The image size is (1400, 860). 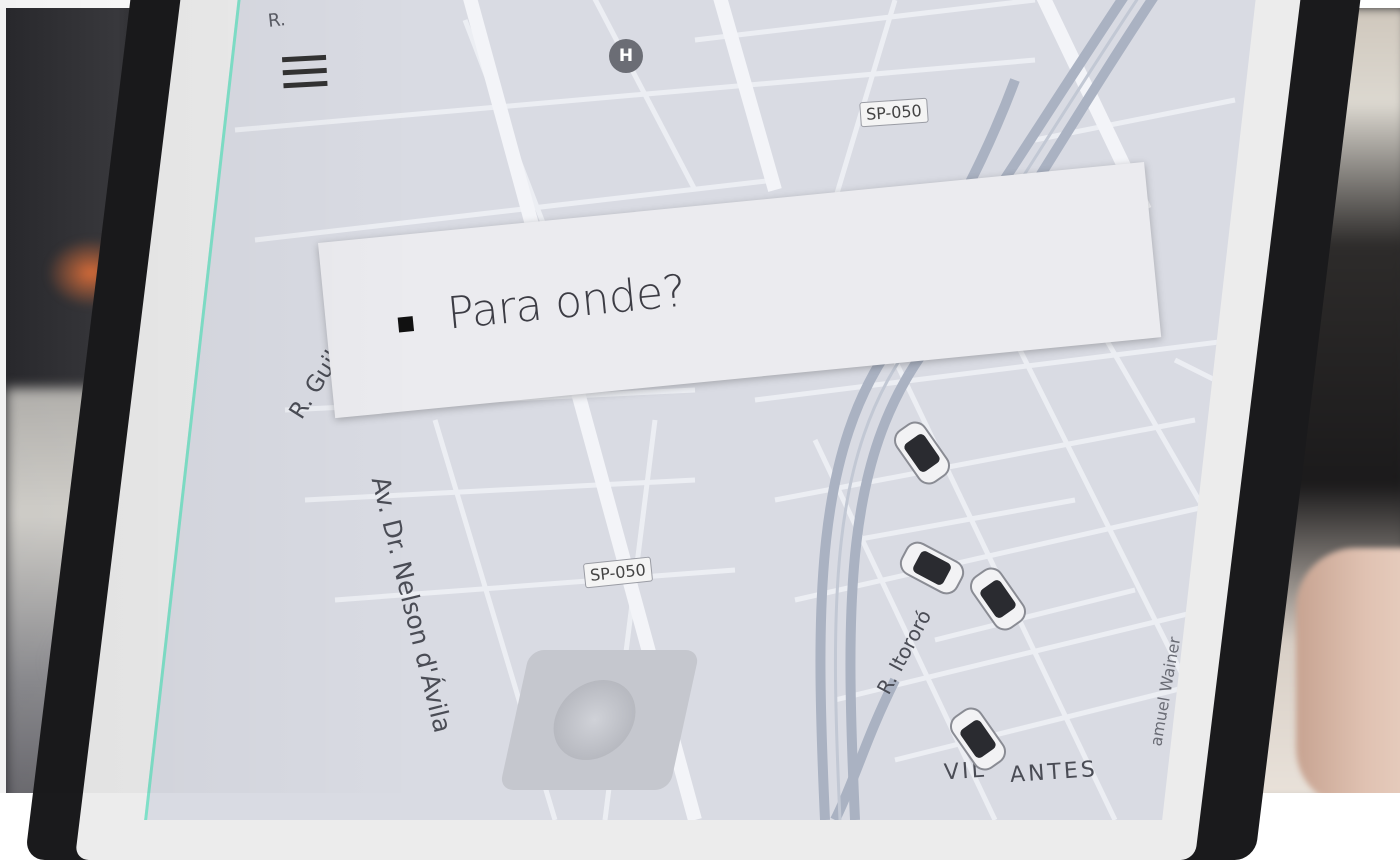 I want to click on street-label: R., so click(x=276, y=20).